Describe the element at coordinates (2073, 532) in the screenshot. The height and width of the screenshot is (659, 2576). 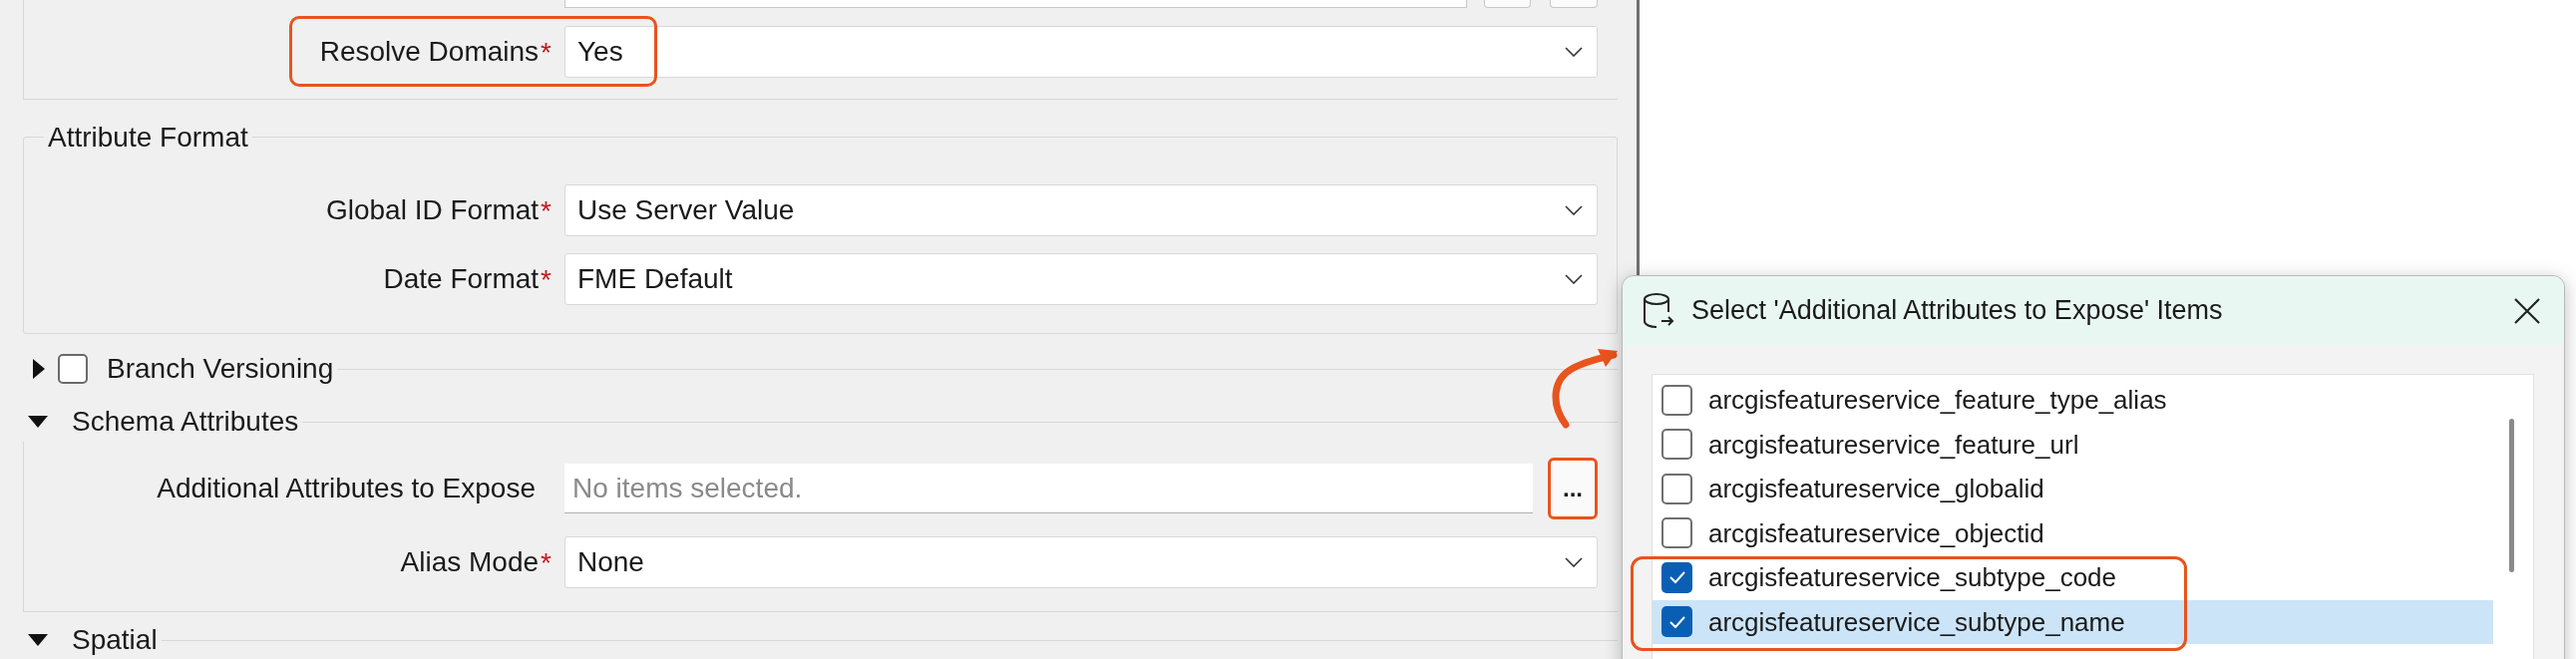
I see `list-item: arcgisfeatureservice_objectid` at that location.